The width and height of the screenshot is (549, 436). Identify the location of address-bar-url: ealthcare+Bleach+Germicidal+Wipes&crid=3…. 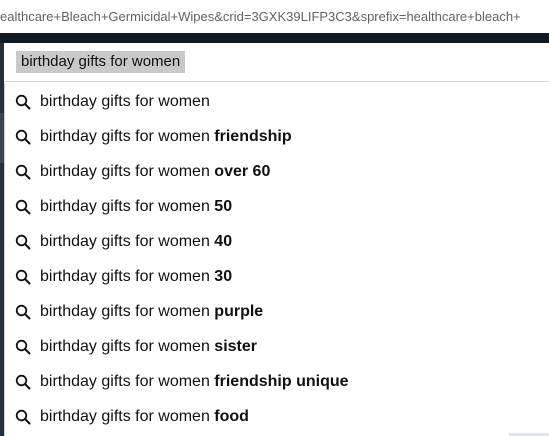
(260, 16).